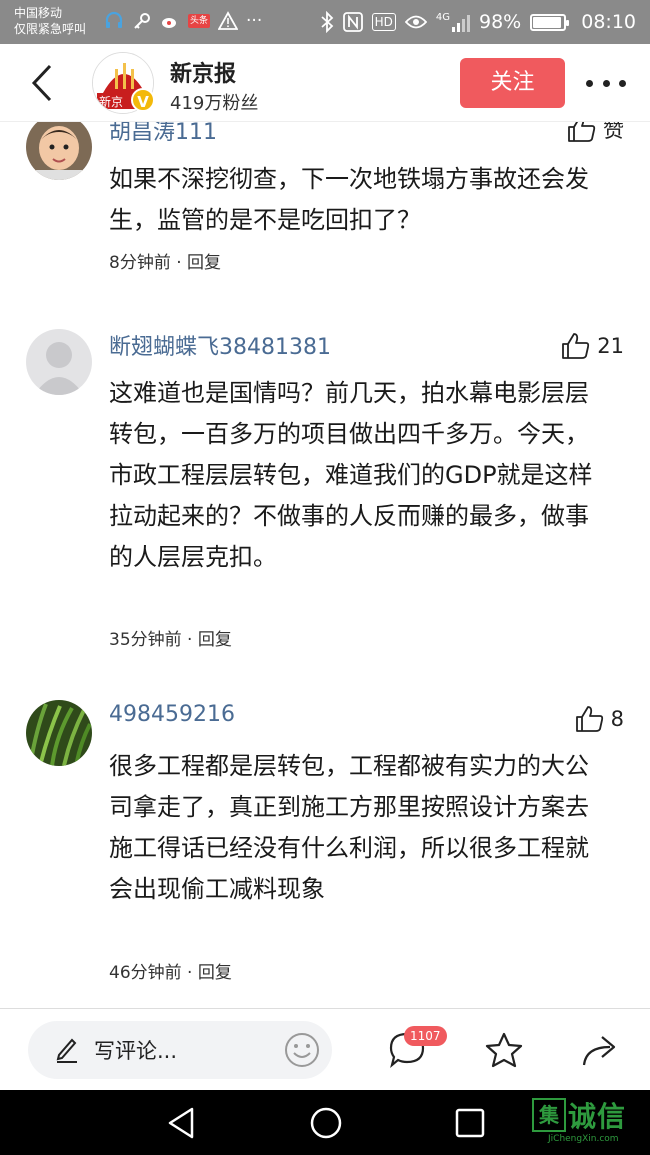 The height and width of the screenshot is (1155, 650). I want to click on hd-icon: HD, so click(383, 22).